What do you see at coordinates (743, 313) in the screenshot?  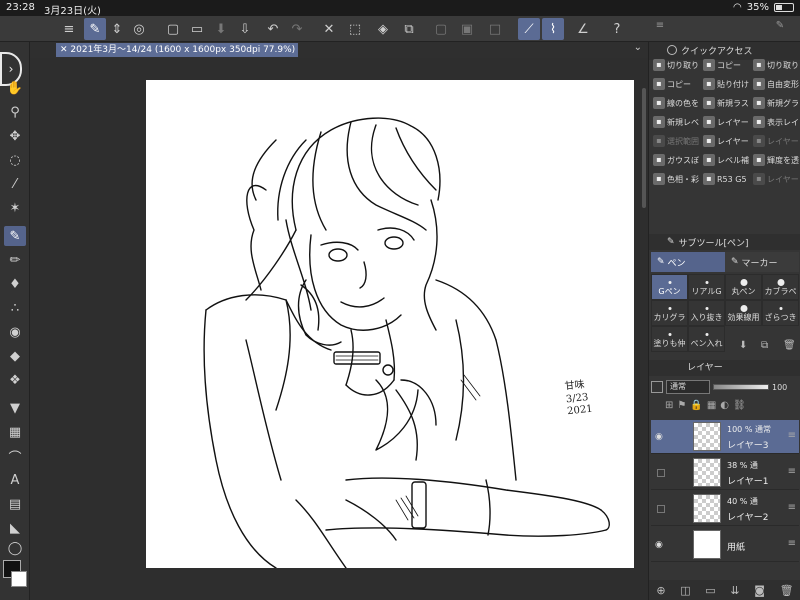 I see `brush-item: 効果線用` at bounding box center [743, 313].